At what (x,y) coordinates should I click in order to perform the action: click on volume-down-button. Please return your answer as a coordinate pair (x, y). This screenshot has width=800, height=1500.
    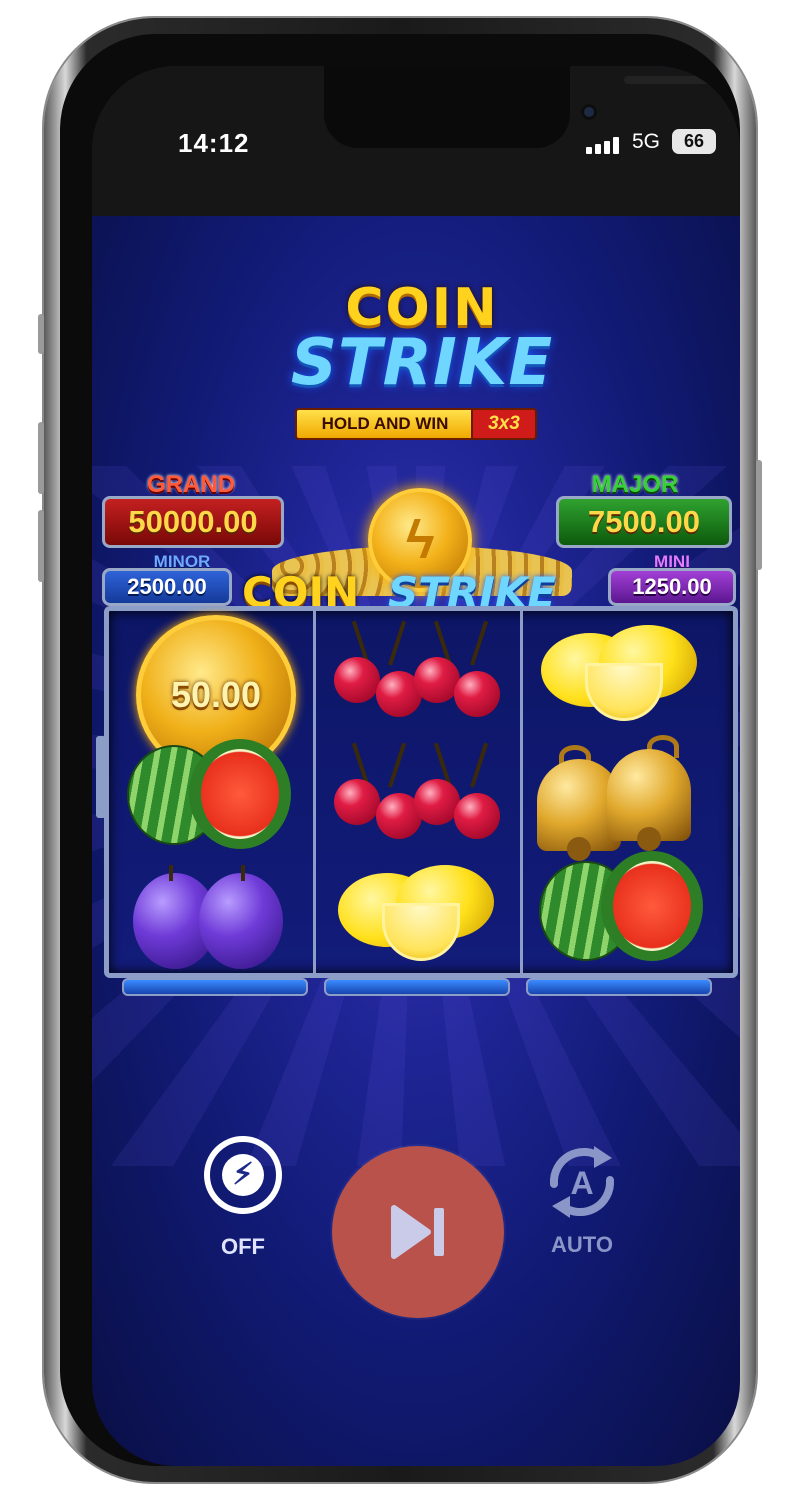
    Looking at the image, I should click on (41, 546).